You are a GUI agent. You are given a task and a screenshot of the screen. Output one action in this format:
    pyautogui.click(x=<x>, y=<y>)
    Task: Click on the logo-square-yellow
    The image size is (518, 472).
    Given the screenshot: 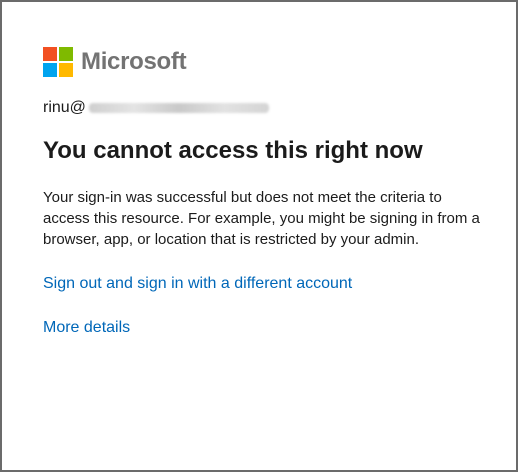 What is the action you would take?
    pyautogui.click(x=66, y=70)
    